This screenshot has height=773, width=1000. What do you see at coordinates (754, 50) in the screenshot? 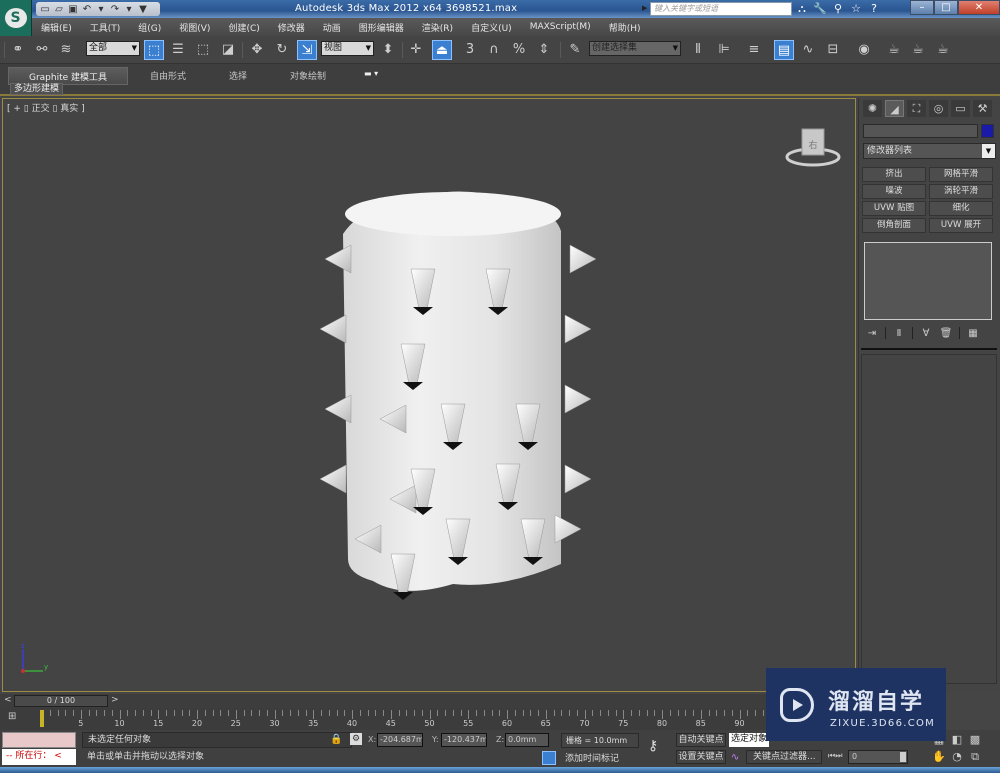
I see `layer-manager-icon: ≡` at bounding box center [754, 50].